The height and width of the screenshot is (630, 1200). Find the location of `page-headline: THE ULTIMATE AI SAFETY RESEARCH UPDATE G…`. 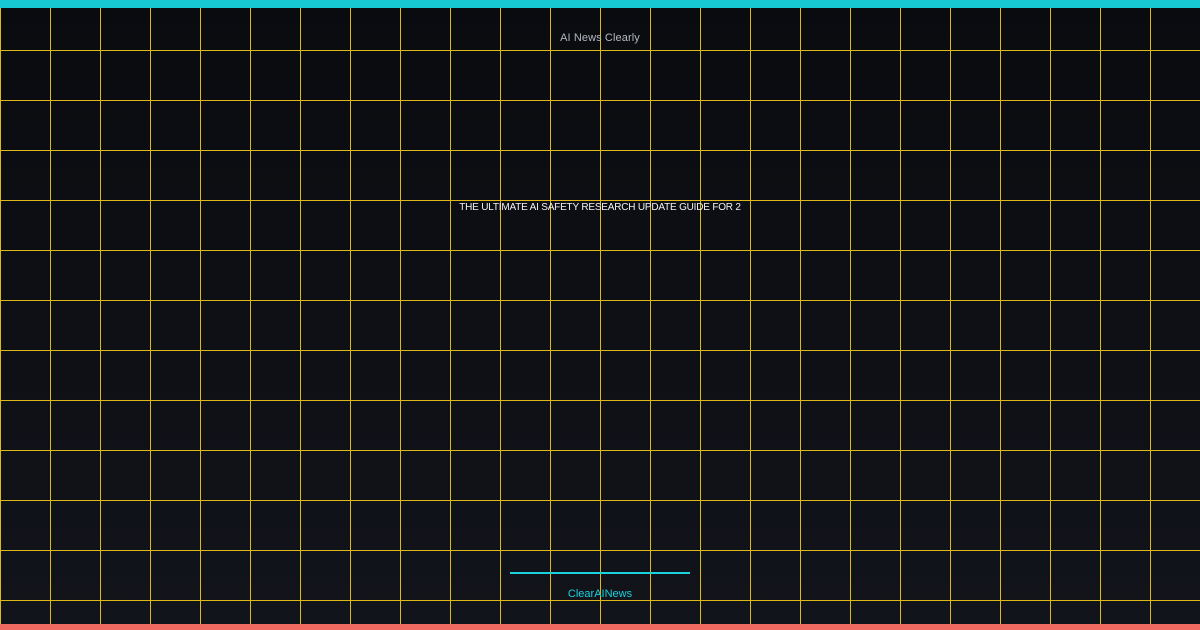

page-headline: THE ULTIMATE AI SAFETY RESEARCH UPDATE G… is located at coordinates (600, 207).